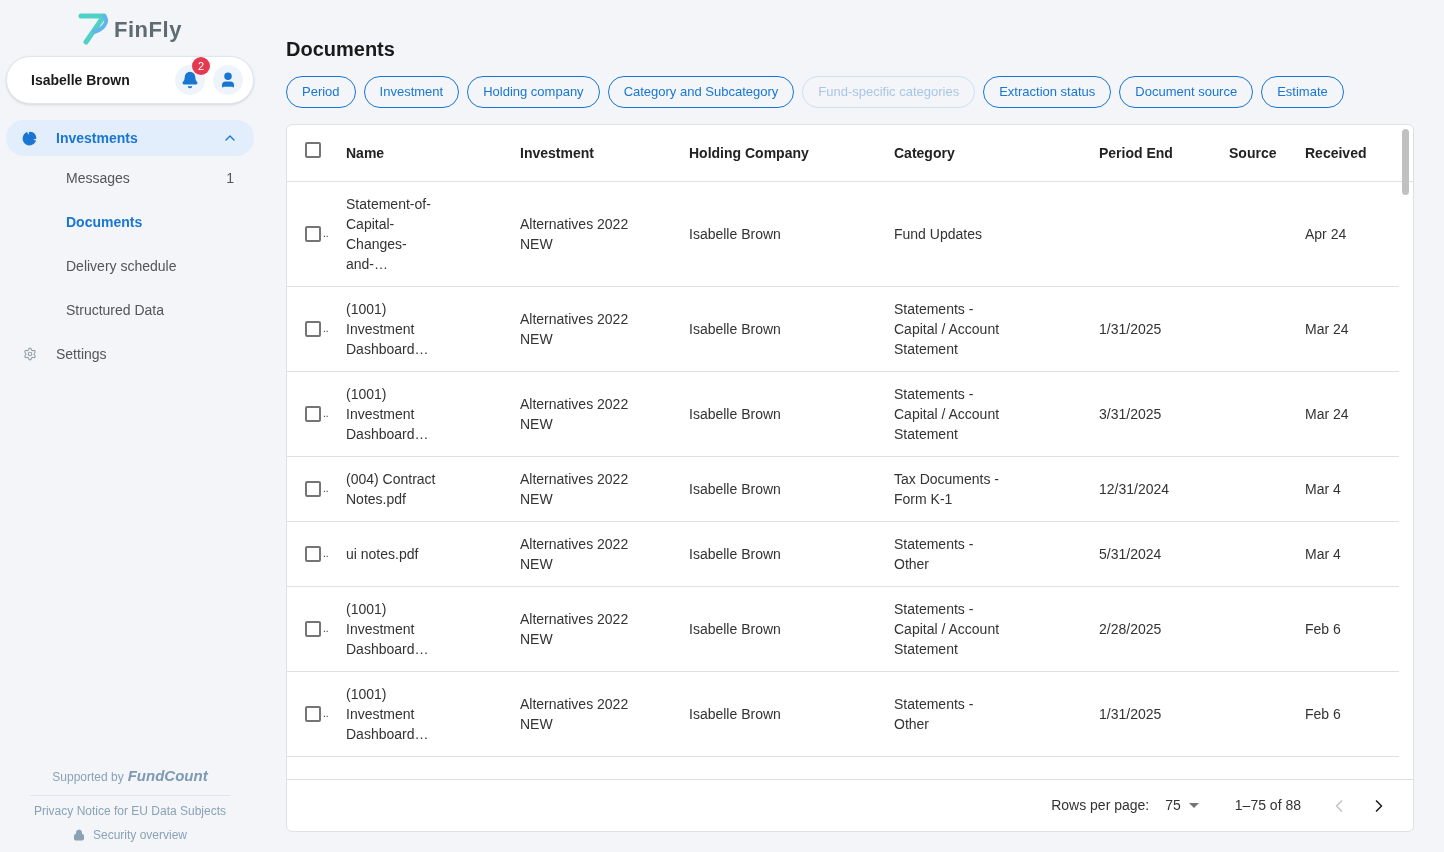 The image size is (1444, 852). What do you see at coordinates (130, 178) in the screenshot?
I see `nav-subitem: Messages 1` at bounding box center [130, 178].